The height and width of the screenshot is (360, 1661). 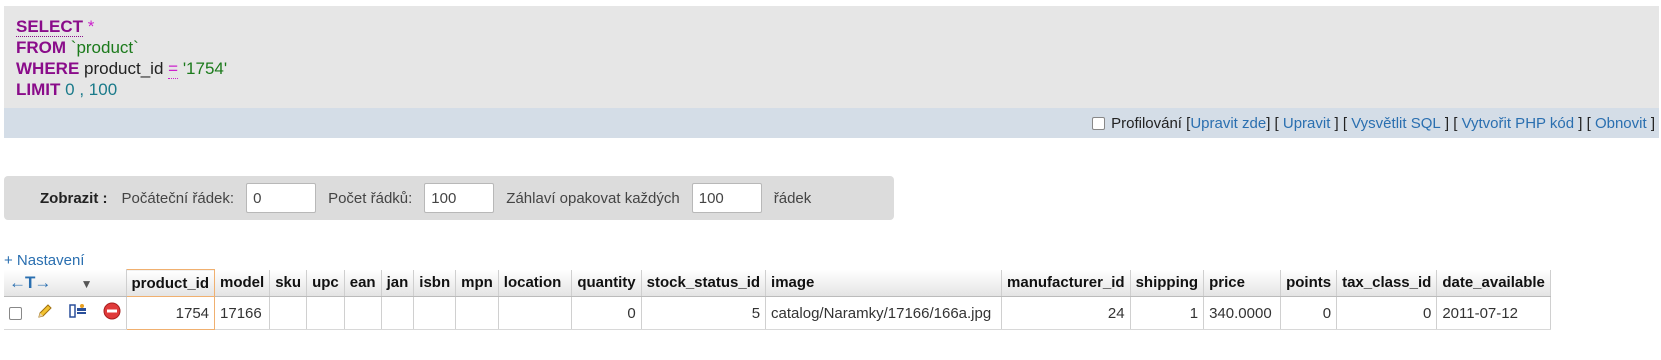 What do you see at coordinates (1493, 313) in the screenshot?
I see `cell-date_available: 2011-07-12` at bounding box center [1493, 313].